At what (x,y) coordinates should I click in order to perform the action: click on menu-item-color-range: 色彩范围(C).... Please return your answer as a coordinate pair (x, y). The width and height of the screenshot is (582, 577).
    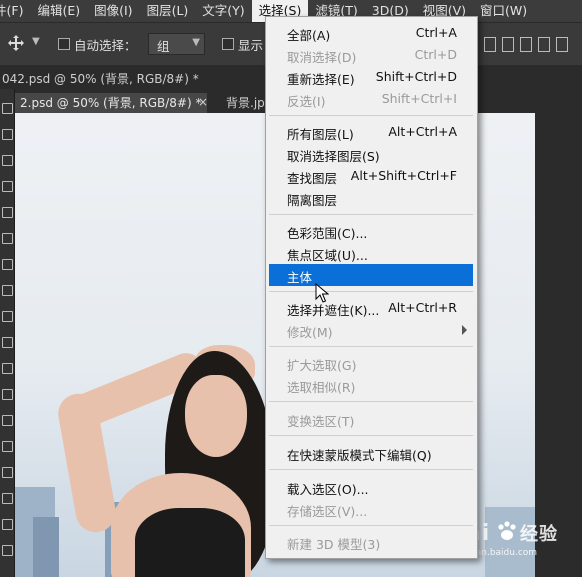
    Looking at the image, I should click on (371, 231).